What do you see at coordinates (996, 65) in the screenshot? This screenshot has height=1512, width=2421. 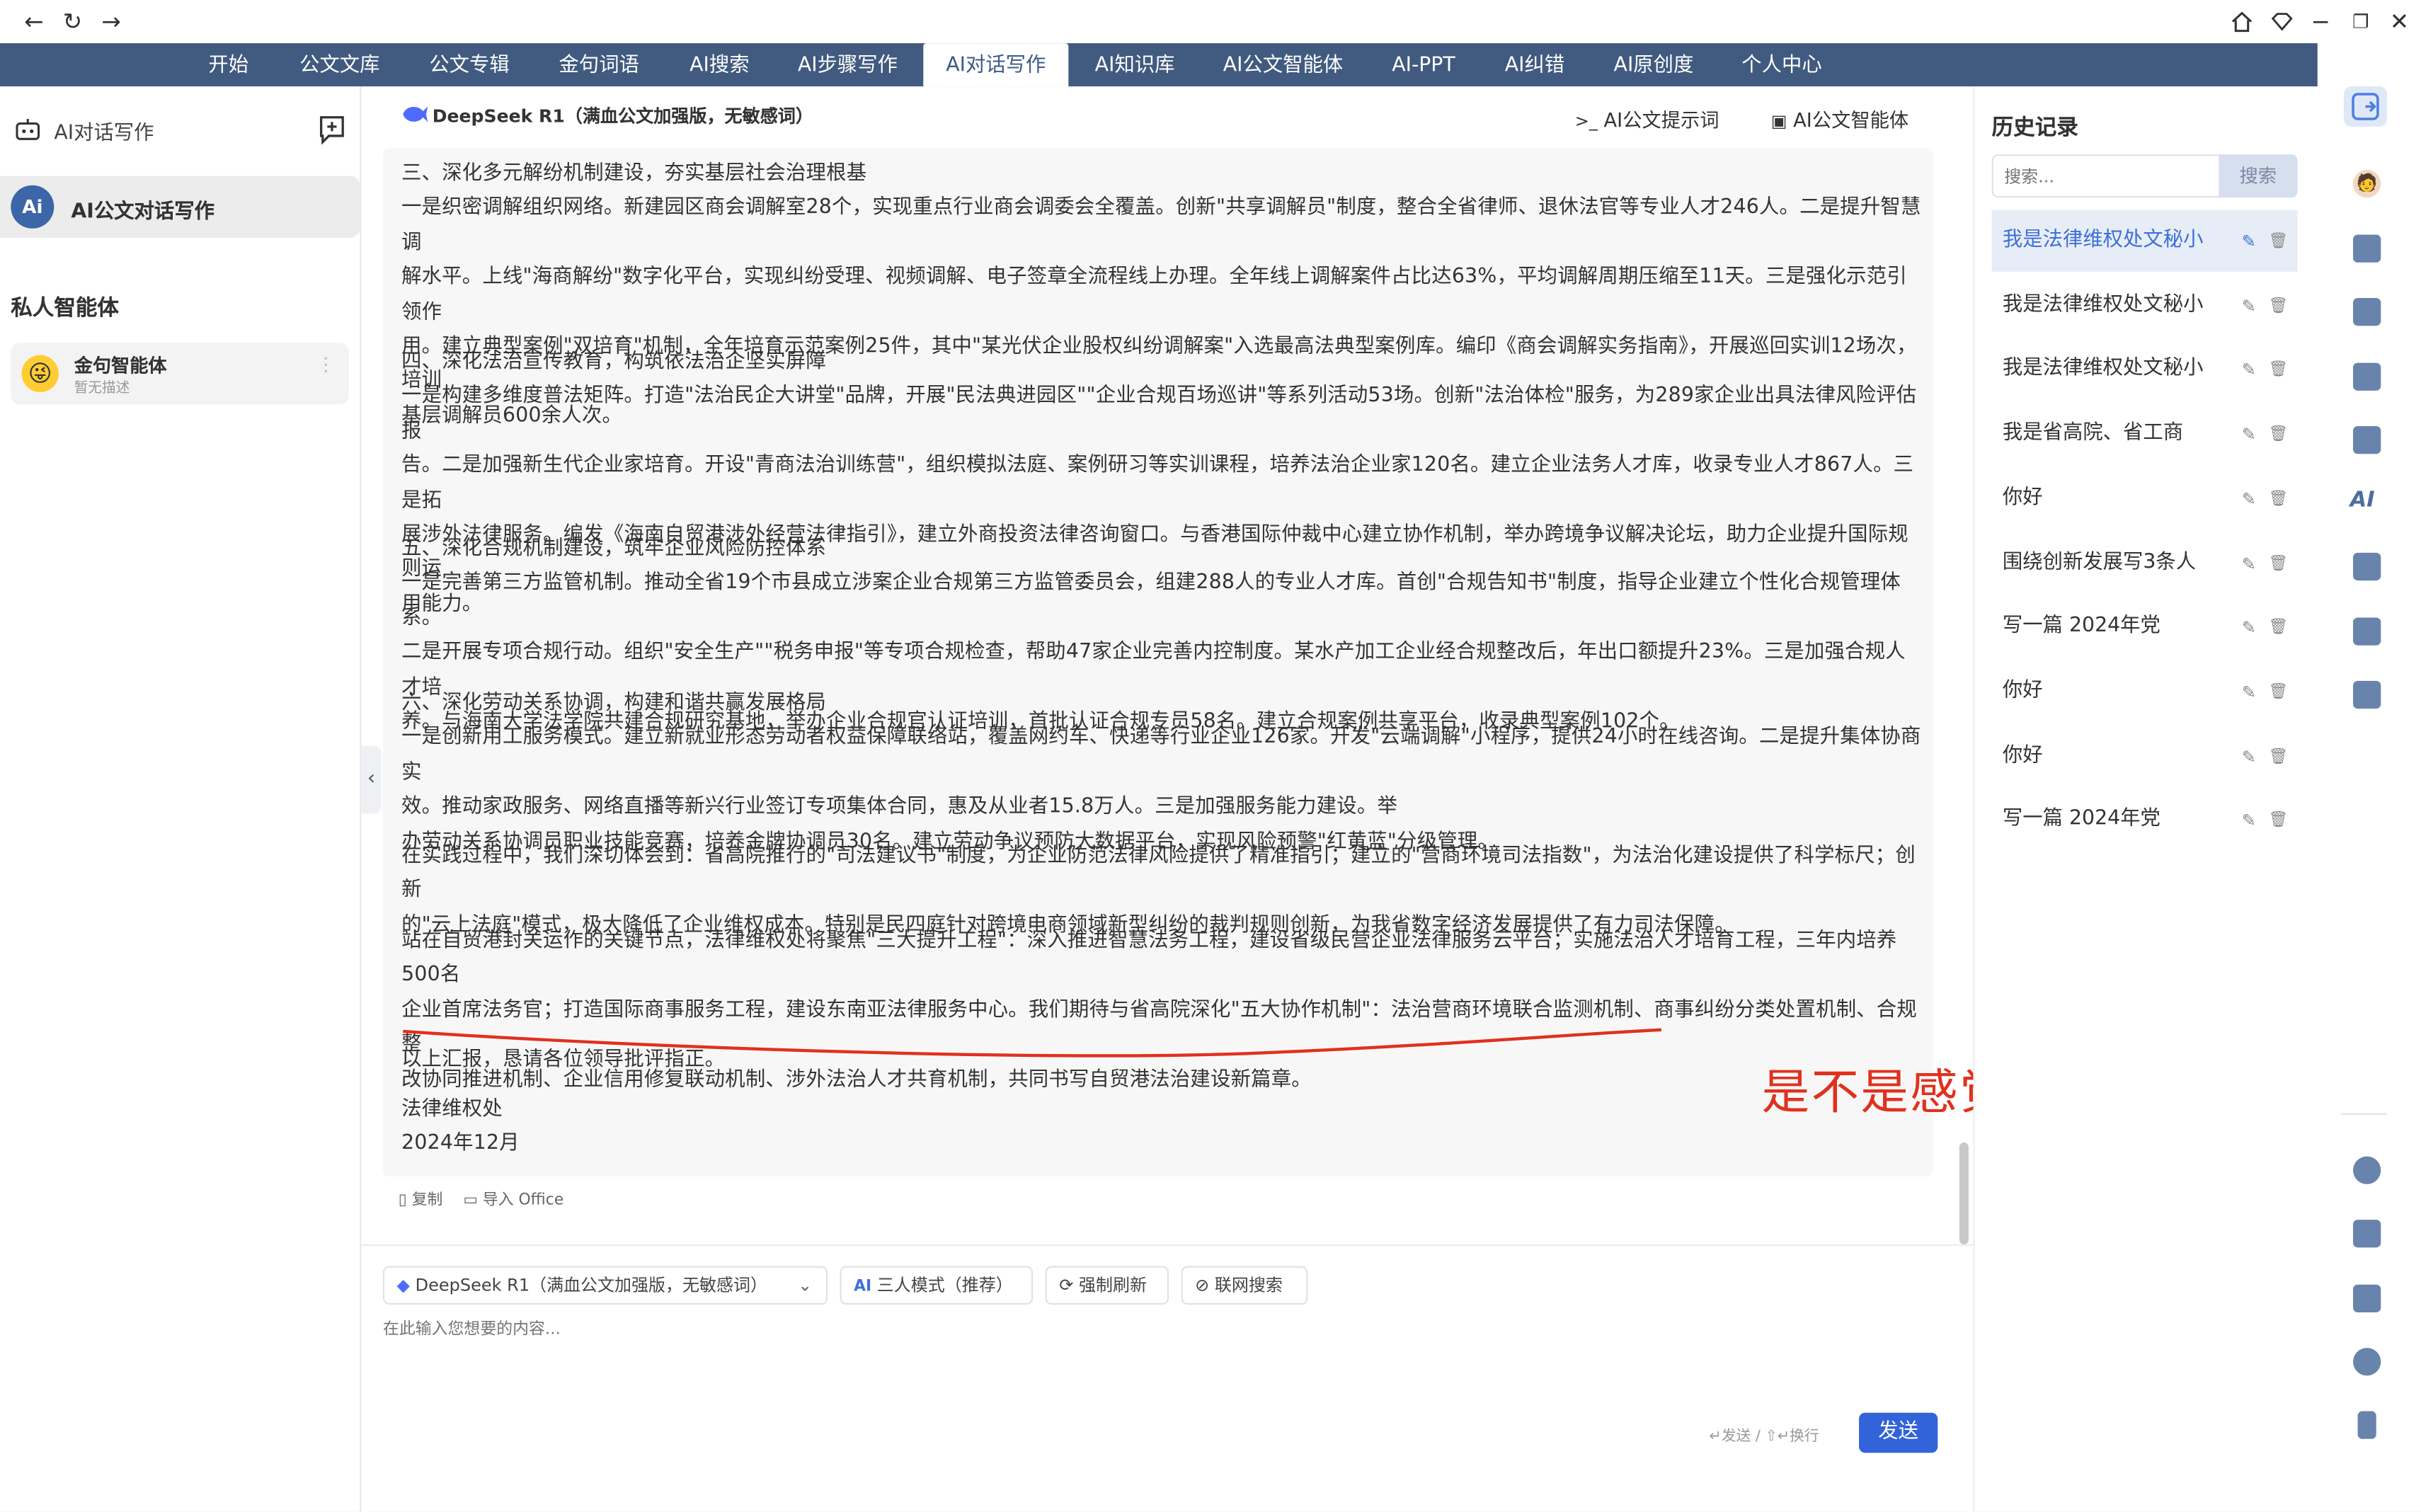 I see `nav-item-ai-chat-writing: AI对话写作` at bounding box center [996, 65].